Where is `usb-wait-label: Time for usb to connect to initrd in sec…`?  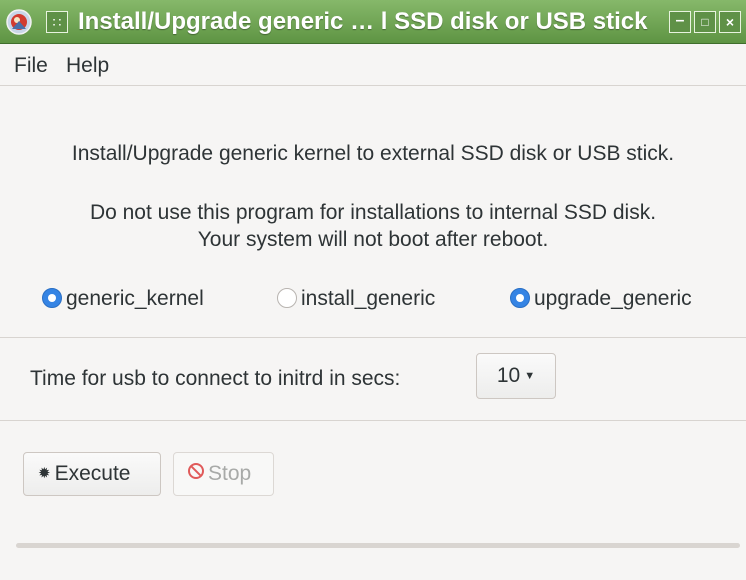
usb-wait-label: Time for usb to connect to initrd in sec… is located at coordinates (215, 378).